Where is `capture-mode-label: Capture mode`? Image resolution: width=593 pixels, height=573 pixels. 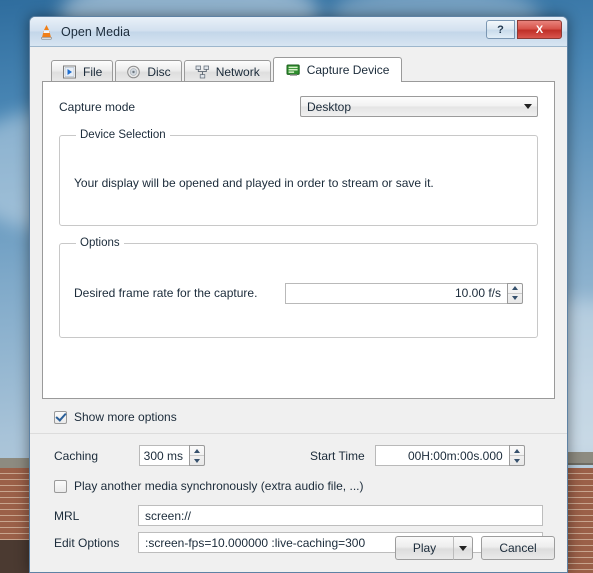 capture-mode-label: Capture mode is located at coordinates (97, 106).